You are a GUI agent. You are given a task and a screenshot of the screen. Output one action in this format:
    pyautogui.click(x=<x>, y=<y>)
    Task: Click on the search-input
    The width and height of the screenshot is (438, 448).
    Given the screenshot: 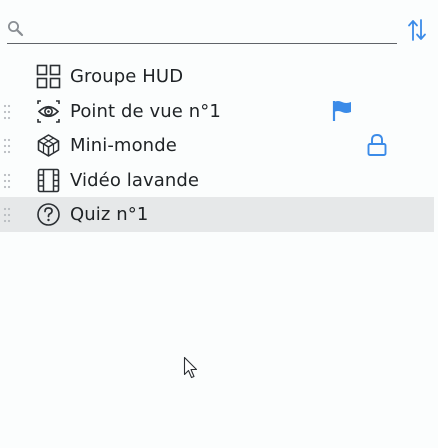 What is the action you would take?
    pyautogui.click(x=211, y=30)
    